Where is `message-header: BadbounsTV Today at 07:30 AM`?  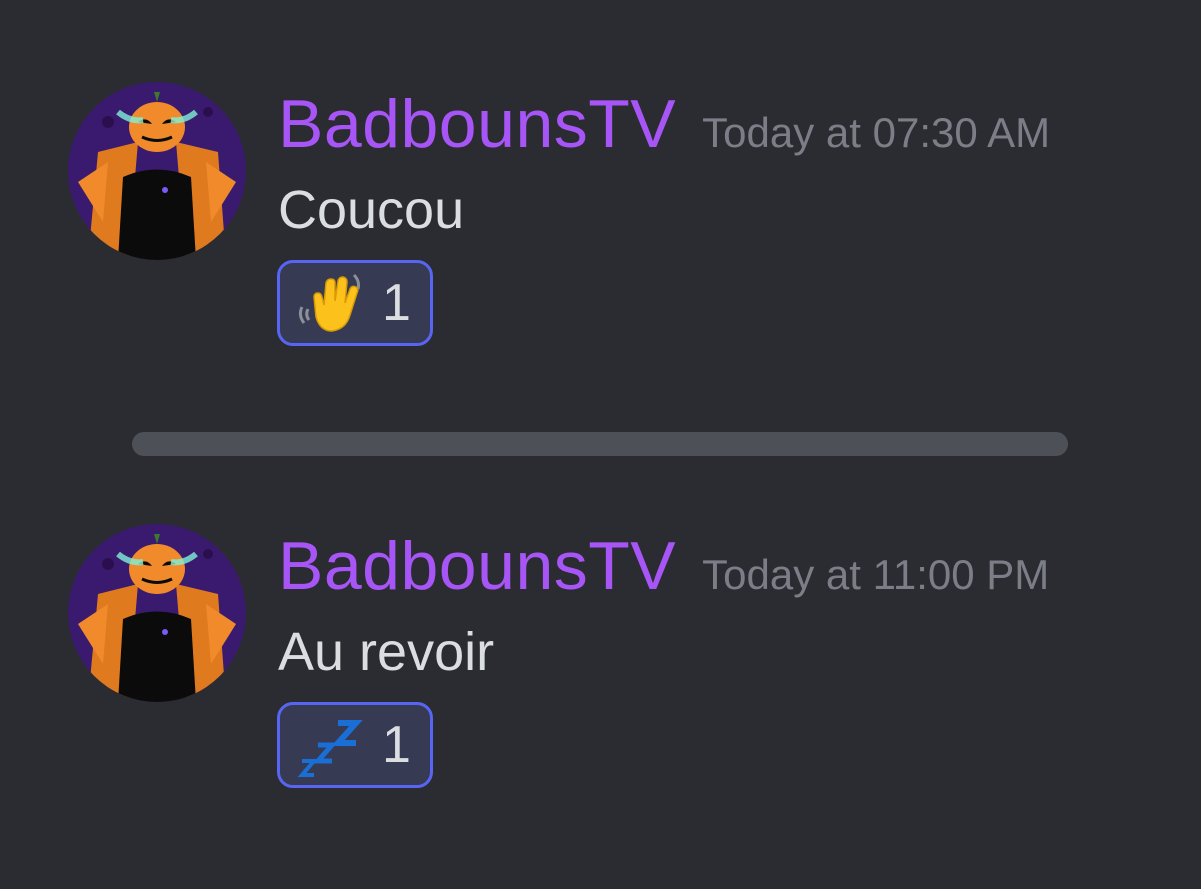
message-header: BadbounsTV Today at 07:30 AM is located at coordinates (664, 124).